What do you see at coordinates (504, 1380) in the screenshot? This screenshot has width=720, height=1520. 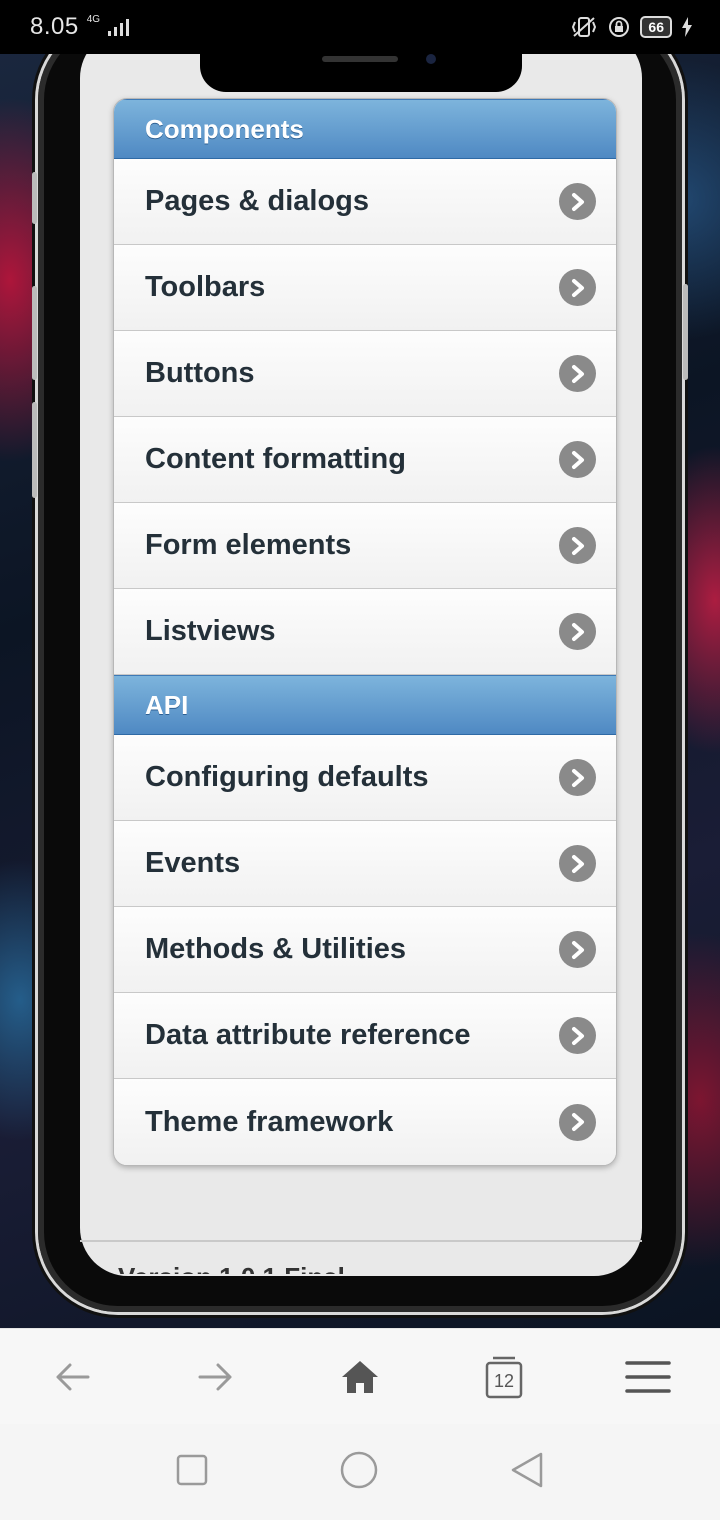 I see `tabs-count: 12` at bounding box center [504, 1380].